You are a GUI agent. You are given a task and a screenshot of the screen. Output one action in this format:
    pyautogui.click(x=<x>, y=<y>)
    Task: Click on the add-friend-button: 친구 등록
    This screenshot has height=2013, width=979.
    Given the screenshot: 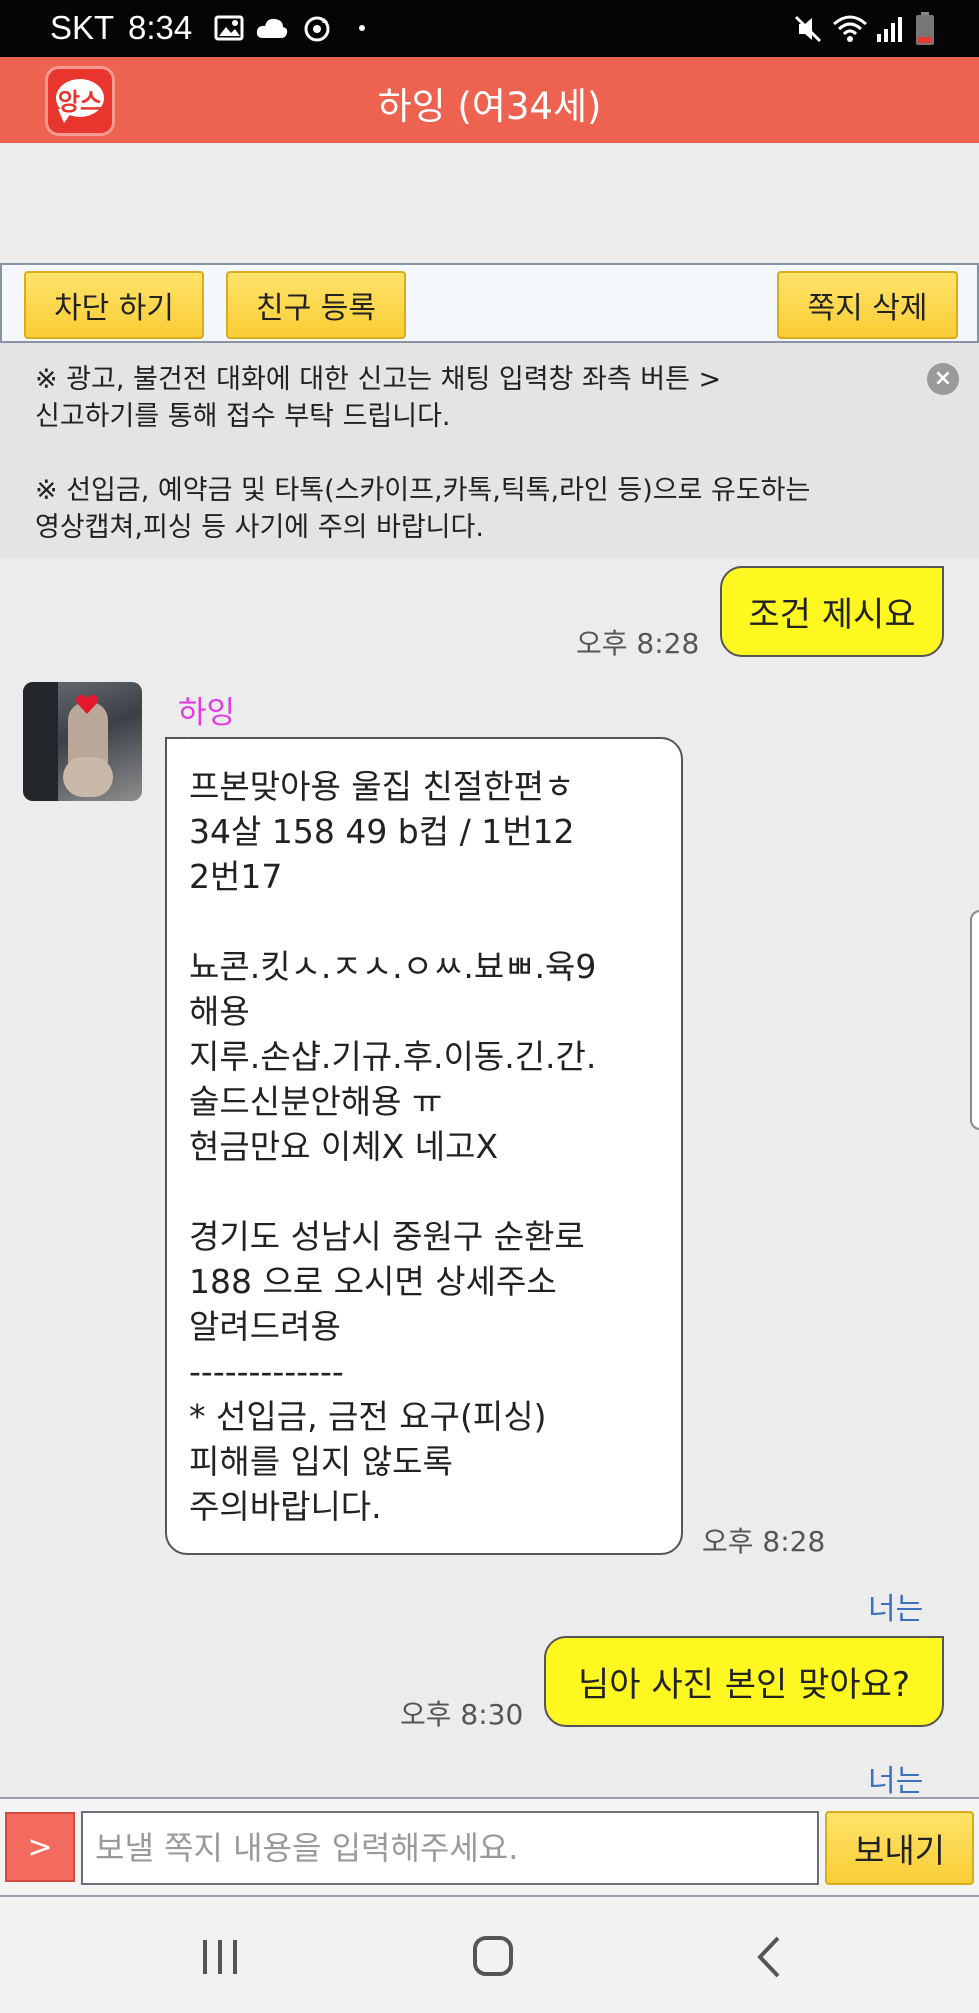 What is the action you would take?
    pyautogui.click(x=316, y=305)
    